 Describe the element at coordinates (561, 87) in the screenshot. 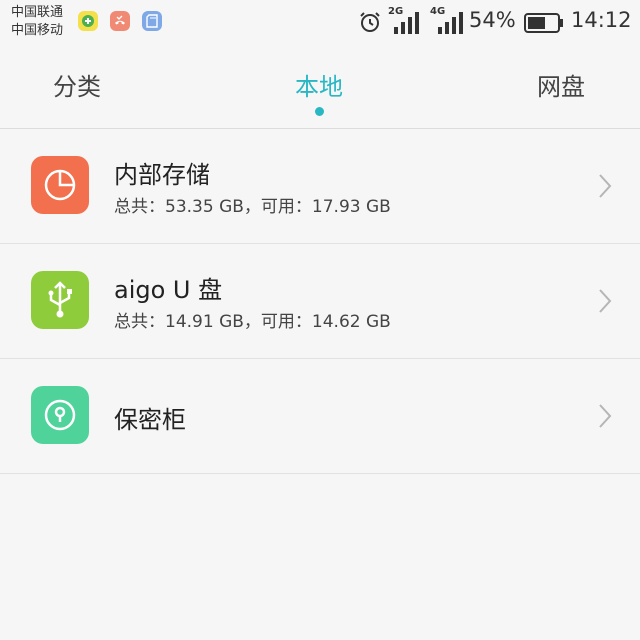

I see `tab-cloud-drive: 网盘` at that location.